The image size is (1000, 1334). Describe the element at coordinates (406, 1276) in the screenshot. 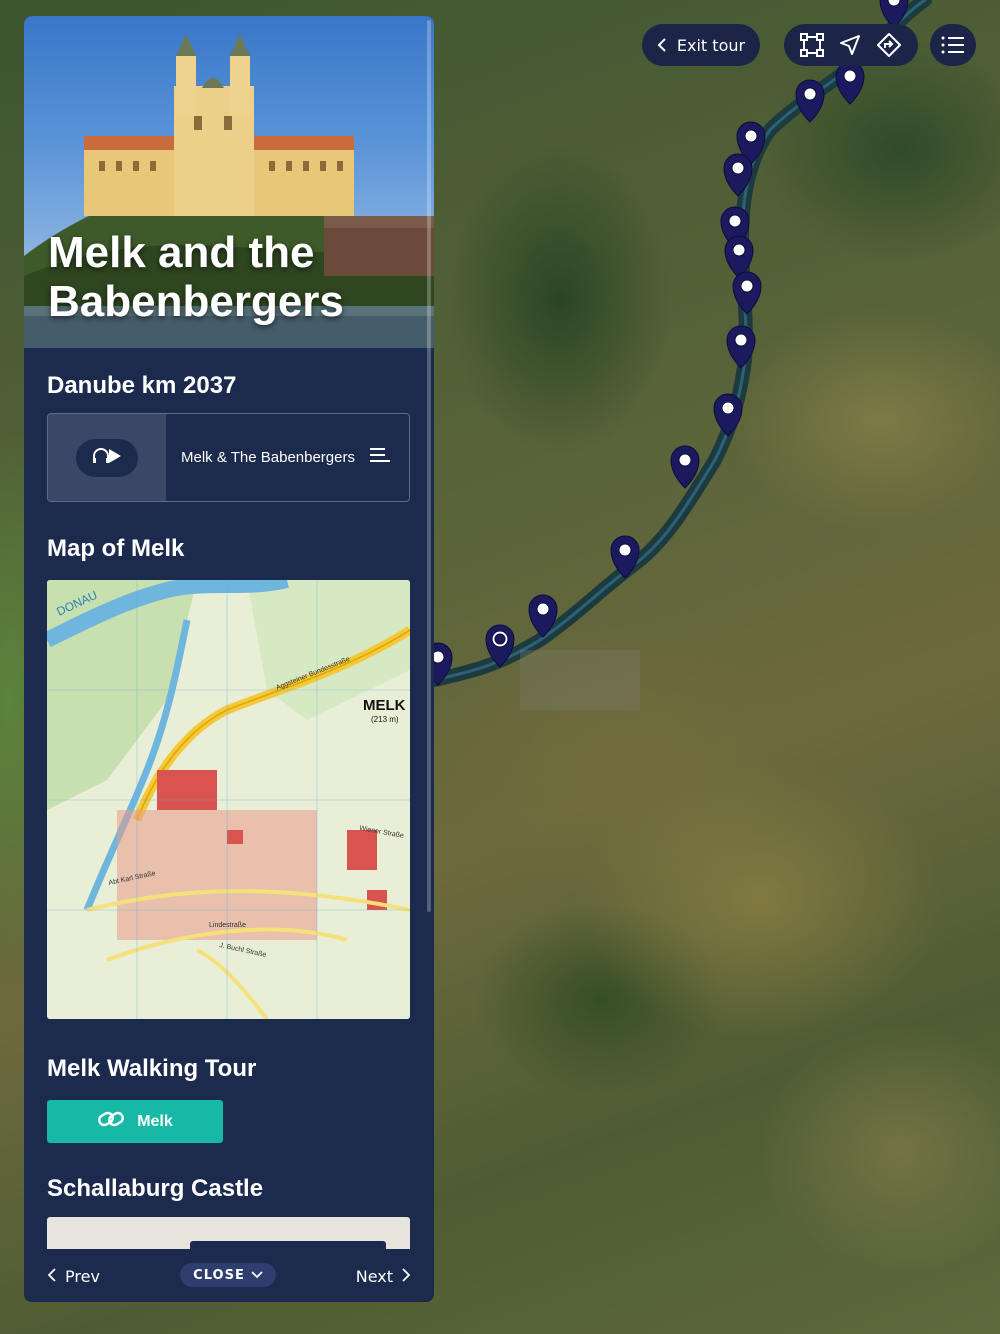

I see `chevron-right-icon` at that location.